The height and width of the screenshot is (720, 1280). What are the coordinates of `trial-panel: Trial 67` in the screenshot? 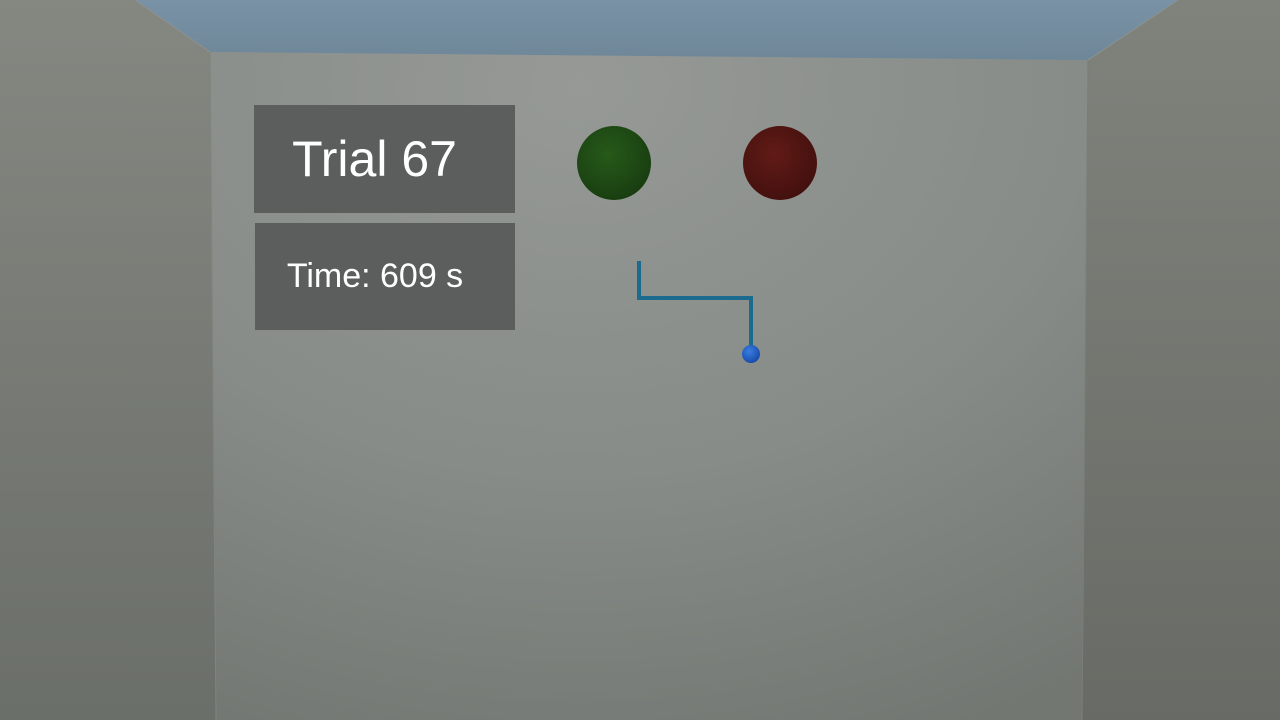 It's located at (384, 159).